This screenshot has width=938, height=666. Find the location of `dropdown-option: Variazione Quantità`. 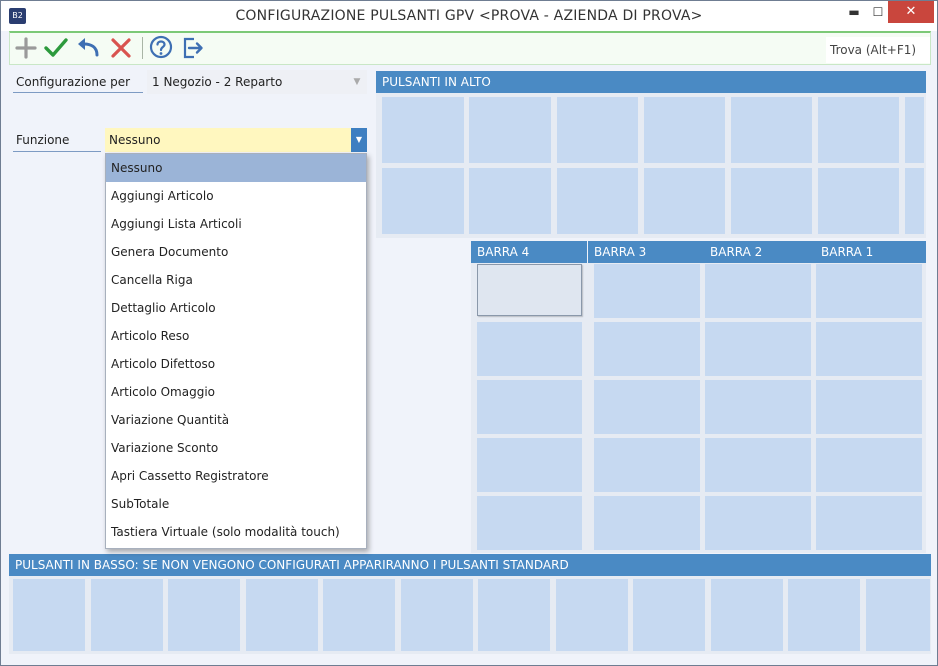

dropdown-option: Variazione Quantità is located at coordinates (236, 420).